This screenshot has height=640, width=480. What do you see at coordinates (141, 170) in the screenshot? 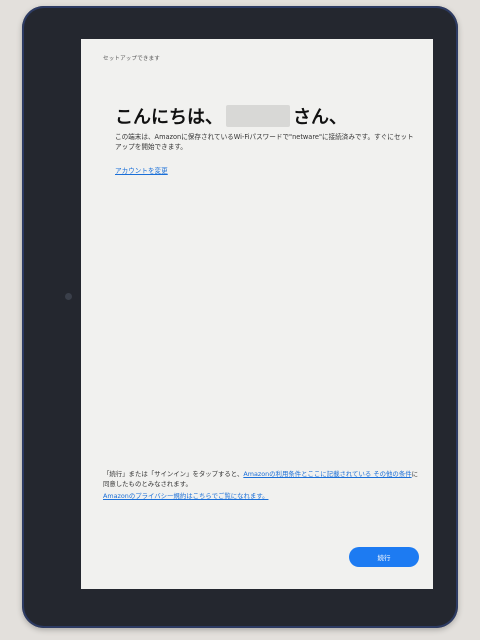
I see `change-account-link: アカウントを変更` at bounding box center [141, 170].